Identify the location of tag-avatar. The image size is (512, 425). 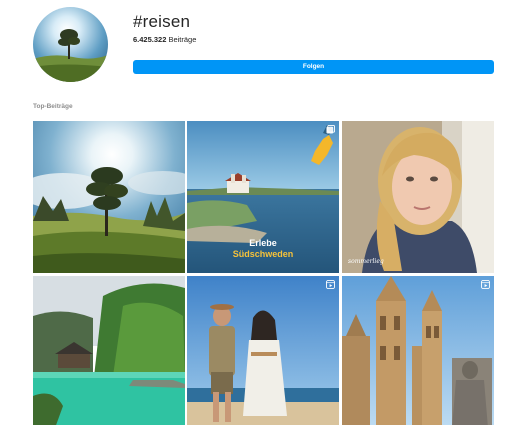
(70, 44).